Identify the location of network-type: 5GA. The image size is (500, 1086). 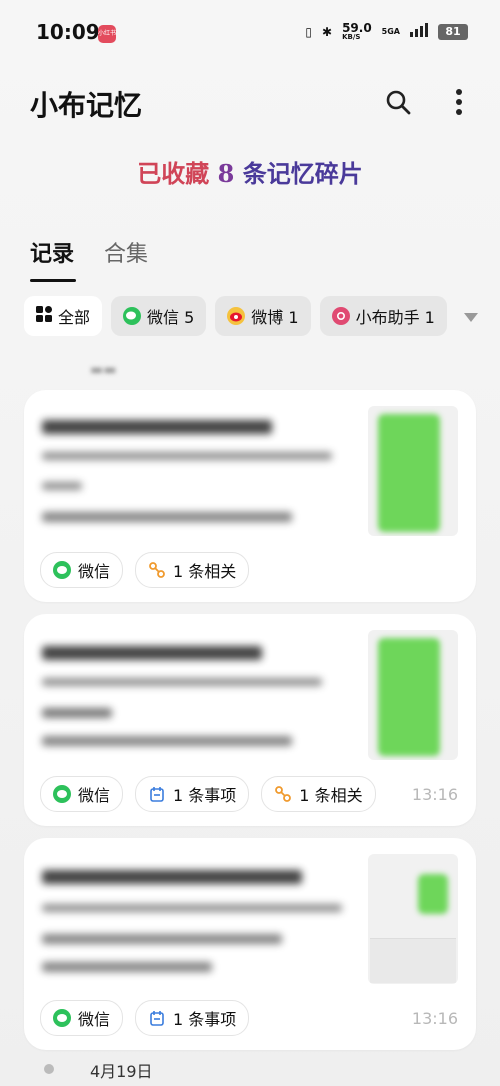
(390, 31).